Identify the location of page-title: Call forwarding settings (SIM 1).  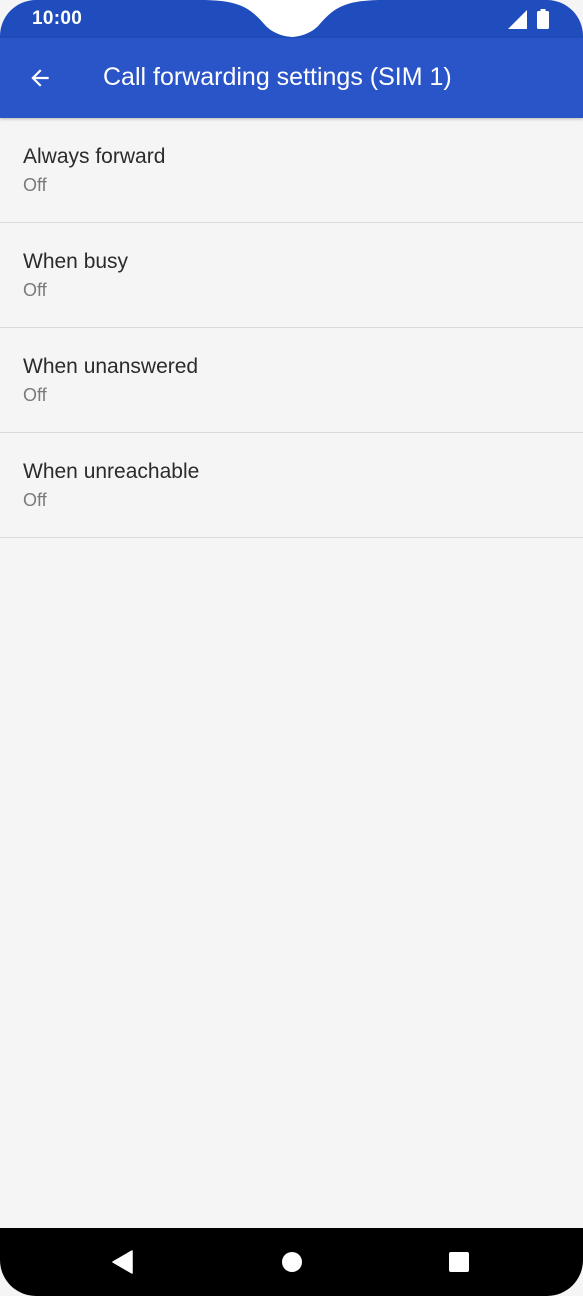
(277, 77).